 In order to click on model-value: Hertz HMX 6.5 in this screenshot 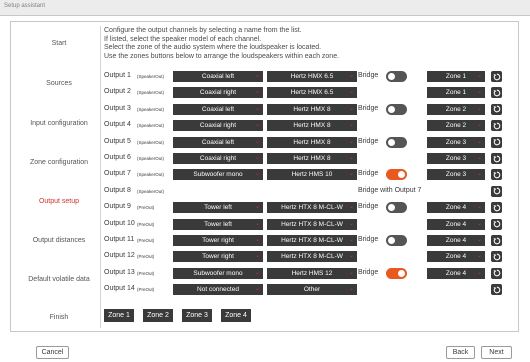, I will do `click(312, 93)`.